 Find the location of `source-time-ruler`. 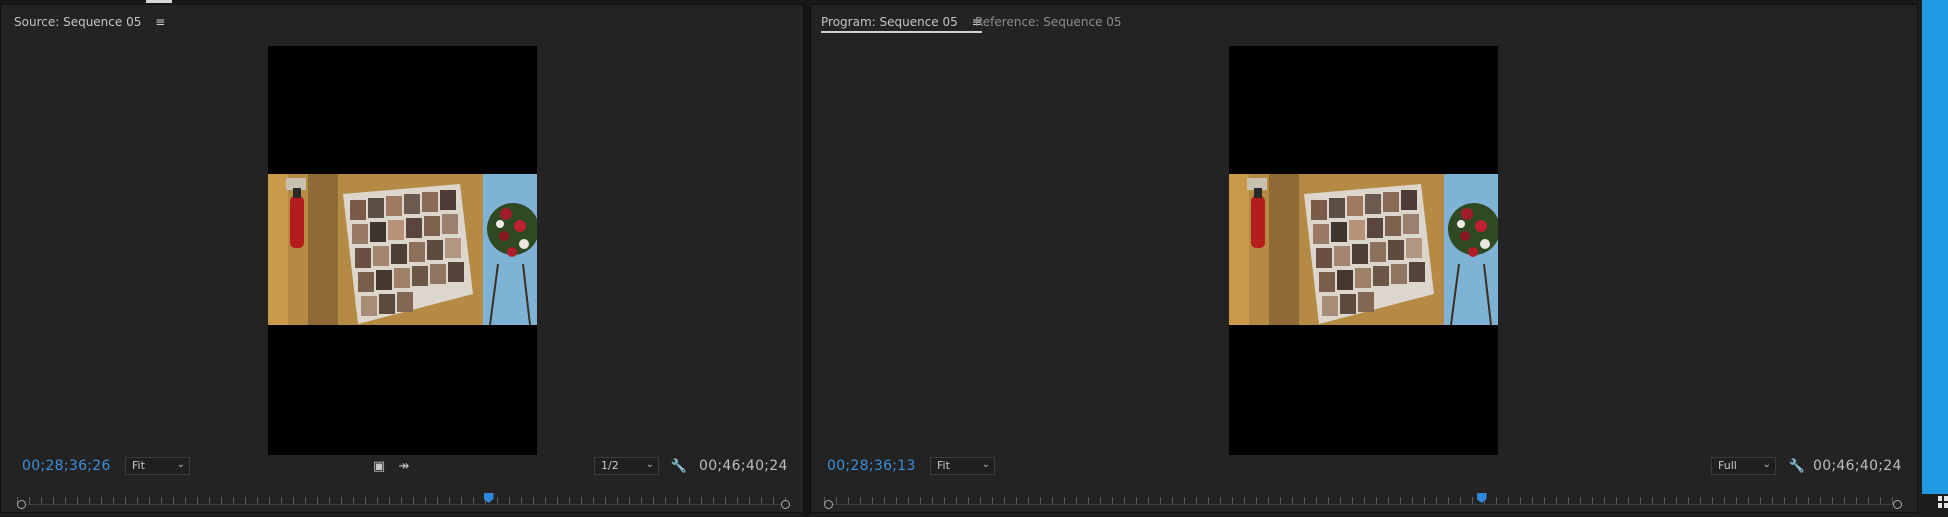

source-time-ruler is located at coordinates (403, 501).